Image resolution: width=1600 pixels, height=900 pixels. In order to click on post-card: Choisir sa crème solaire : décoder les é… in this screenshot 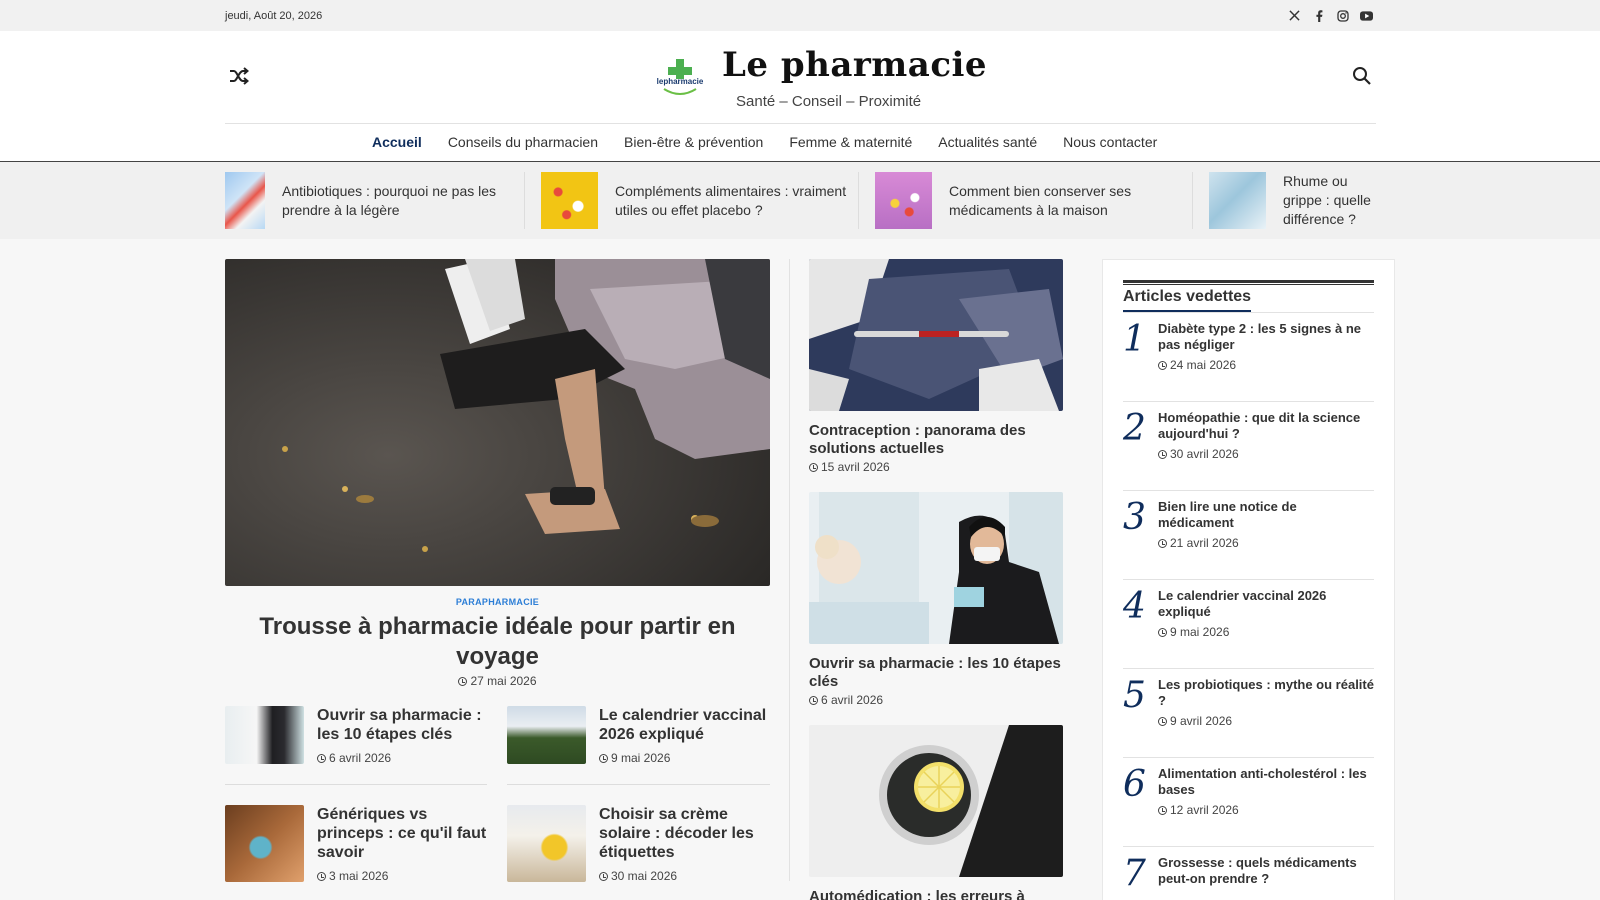, I will do `click(638, 845)`.